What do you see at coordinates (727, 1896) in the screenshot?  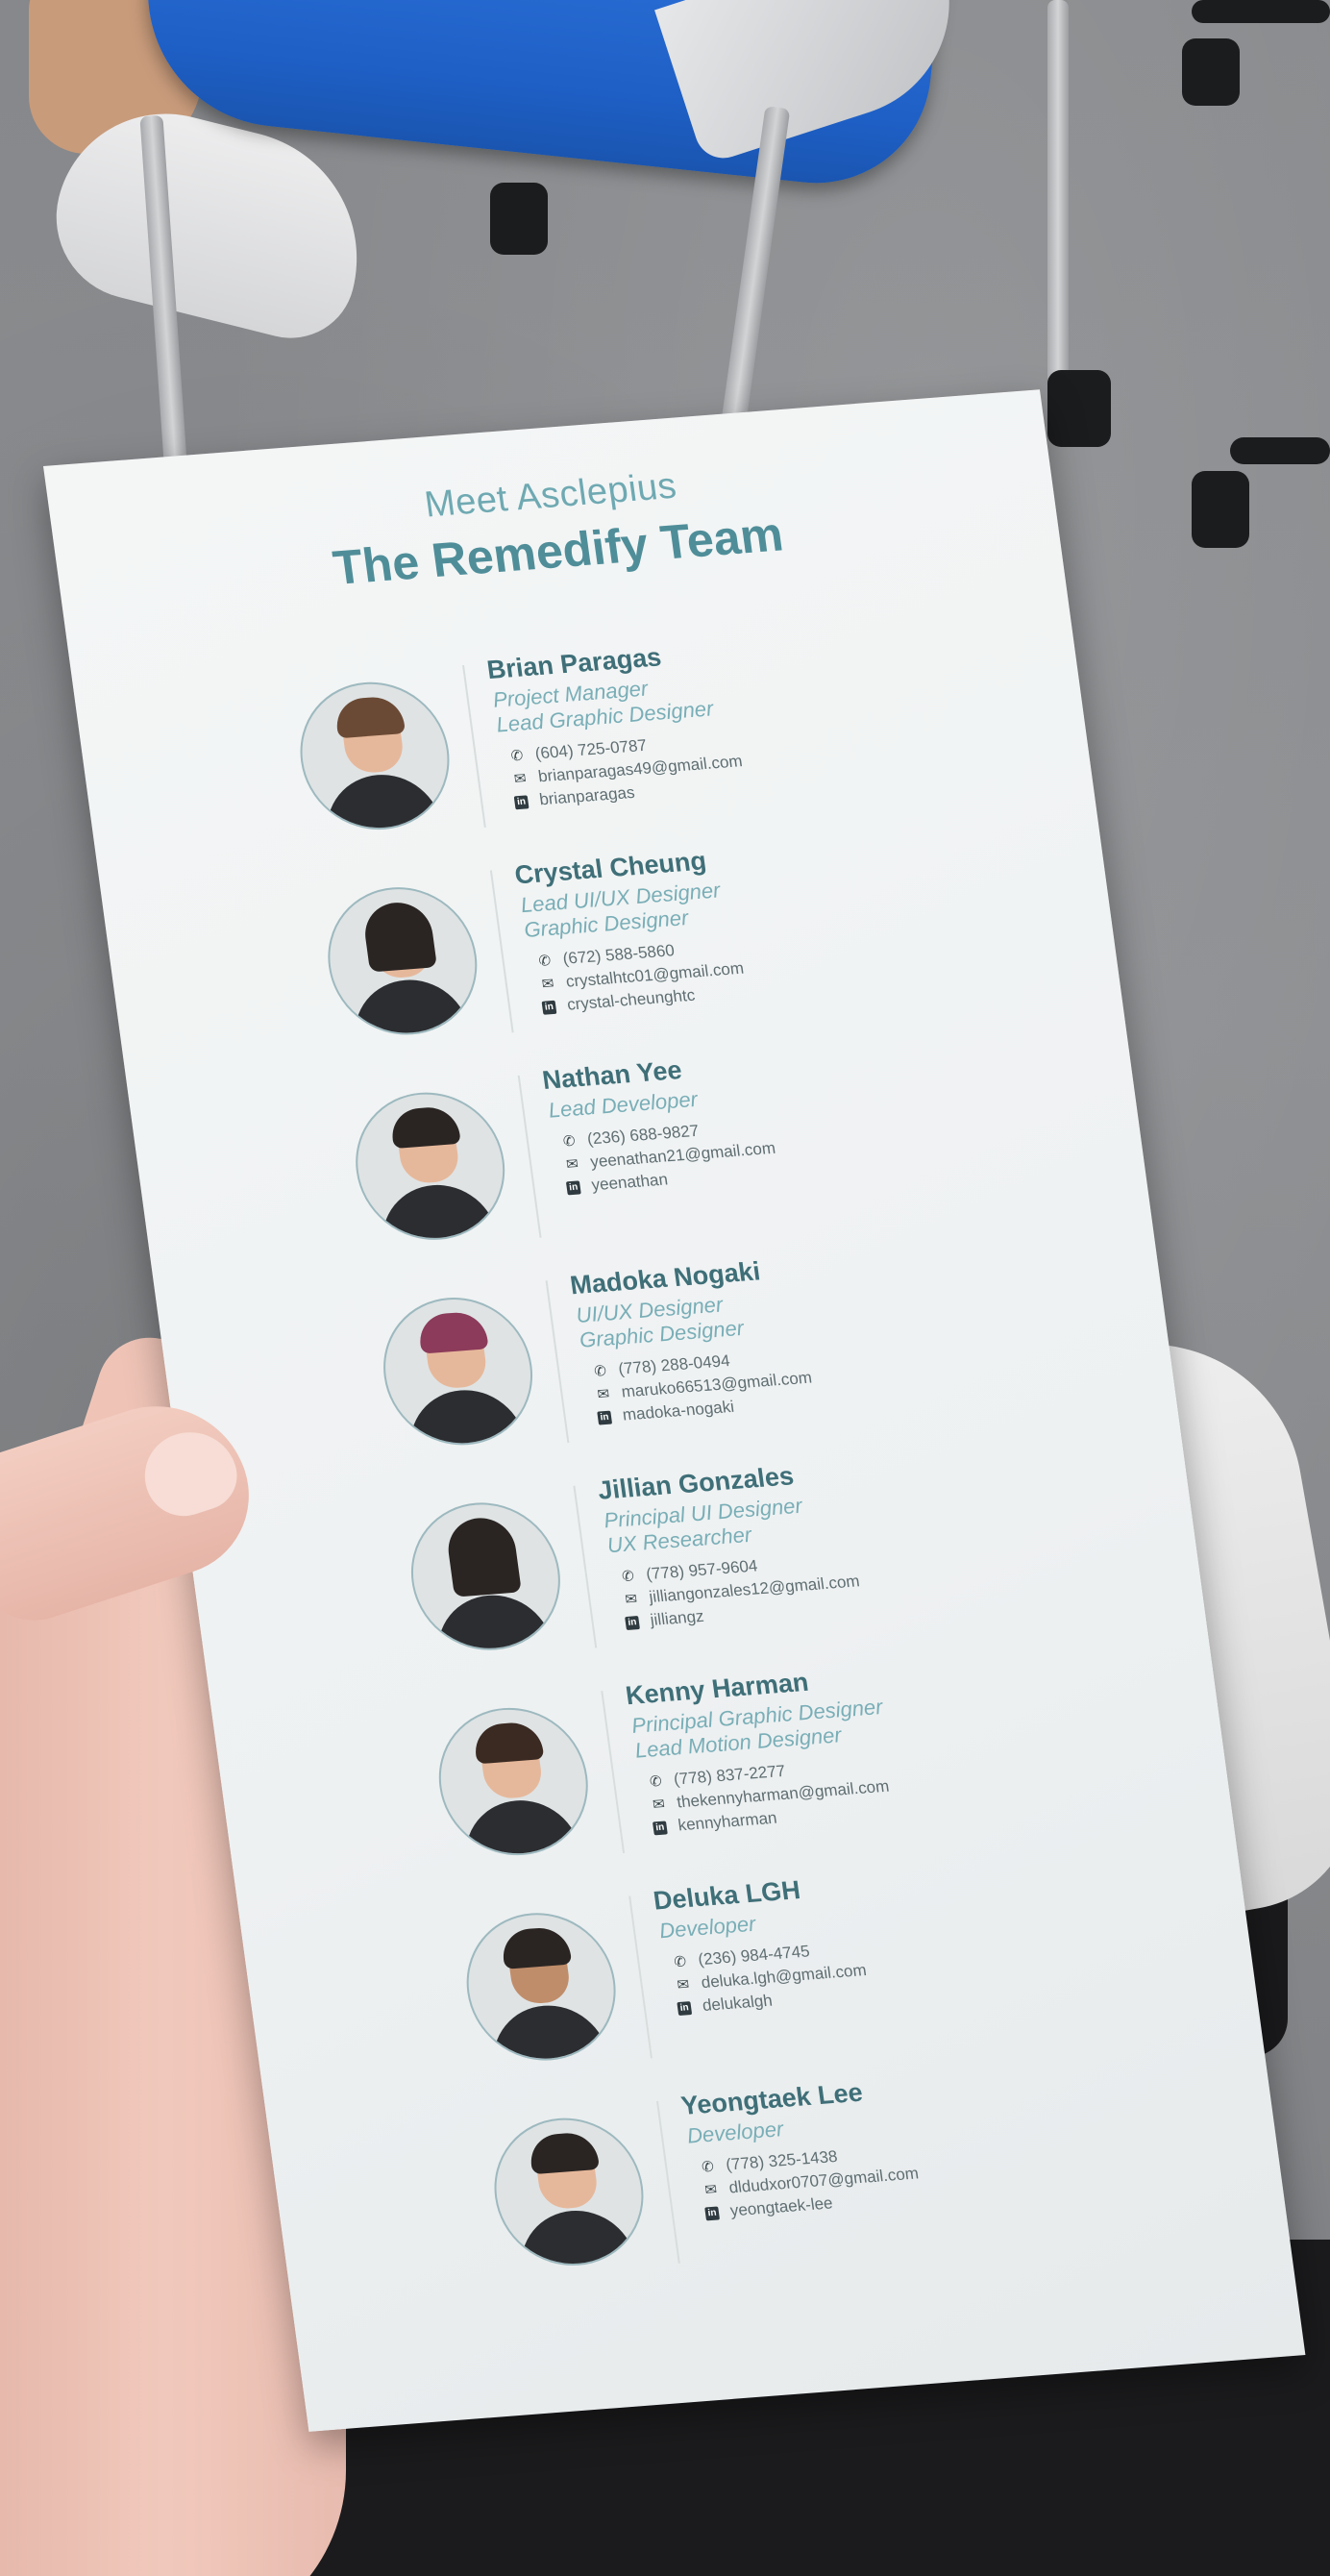 I see `member-name: Deluka LGH` at bounding box center [727, 1896].